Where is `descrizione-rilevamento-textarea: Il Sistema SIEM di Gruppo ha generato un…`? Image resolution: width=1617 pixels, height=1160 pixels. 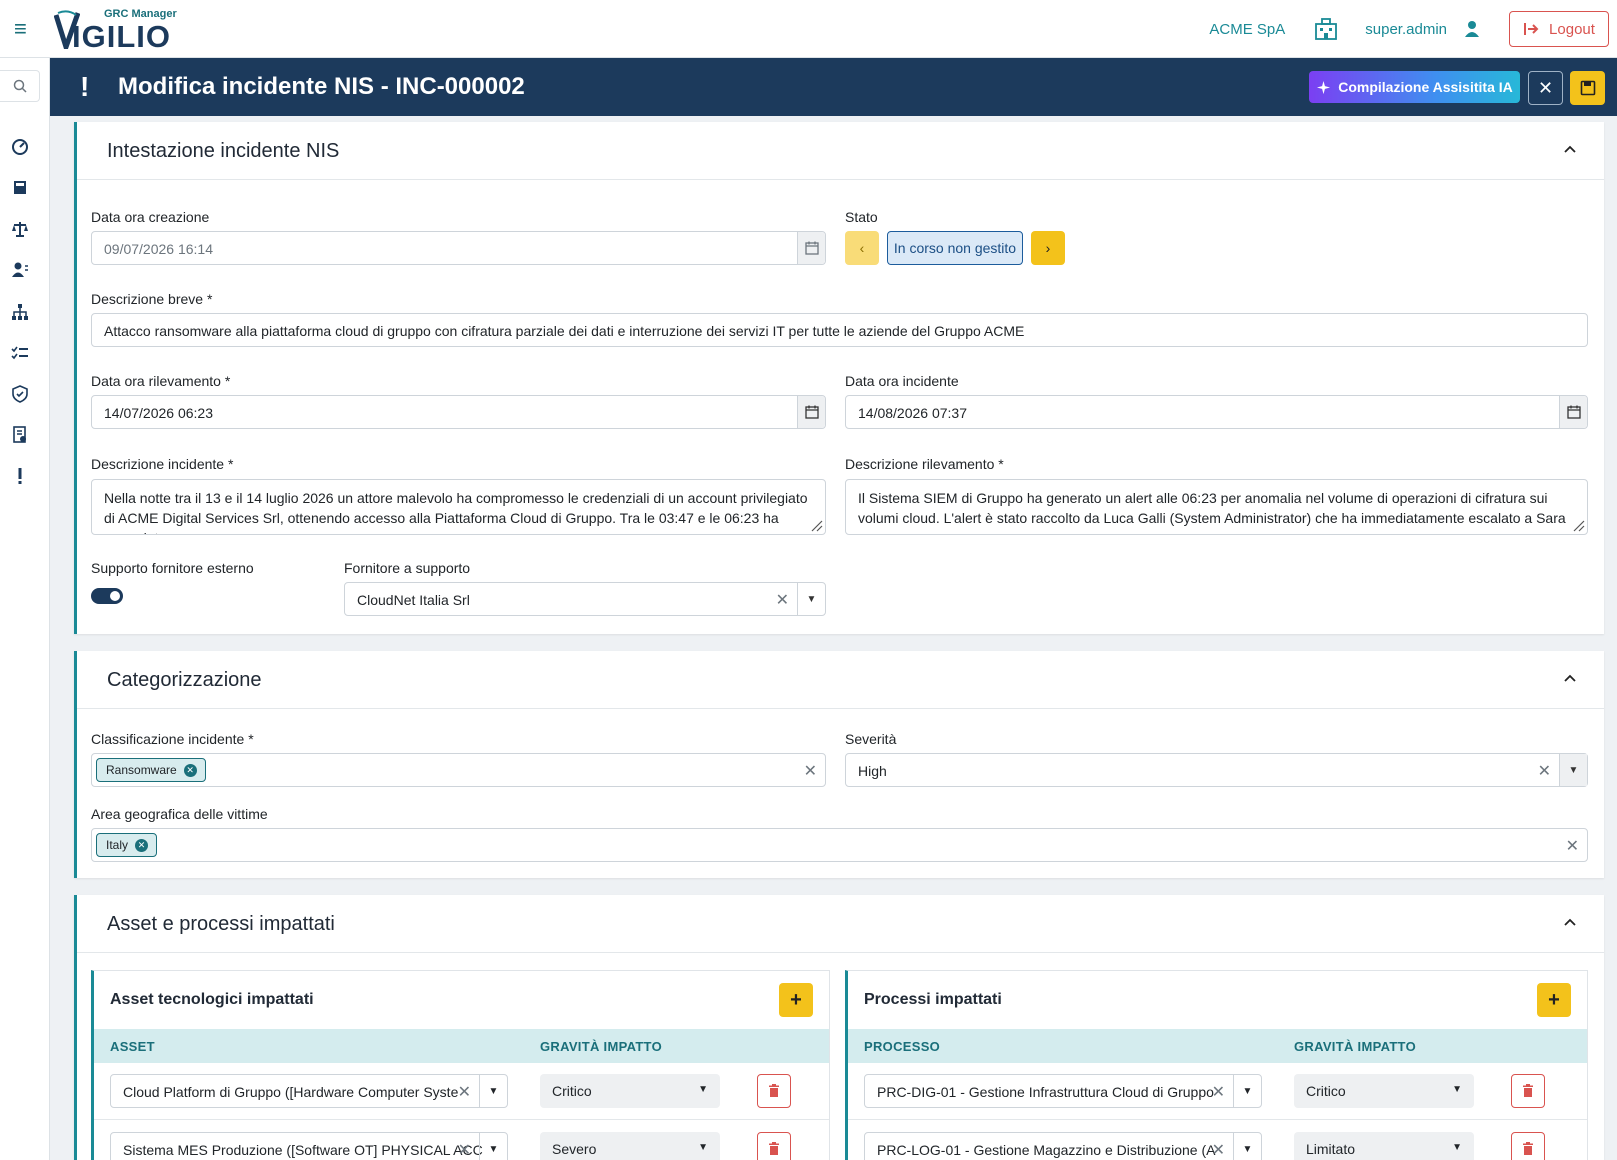
descrizione-rilevamento-textarea: Il Sistema SIEM di Gruppo ha generato un… is located at coordinates (1216, 507).